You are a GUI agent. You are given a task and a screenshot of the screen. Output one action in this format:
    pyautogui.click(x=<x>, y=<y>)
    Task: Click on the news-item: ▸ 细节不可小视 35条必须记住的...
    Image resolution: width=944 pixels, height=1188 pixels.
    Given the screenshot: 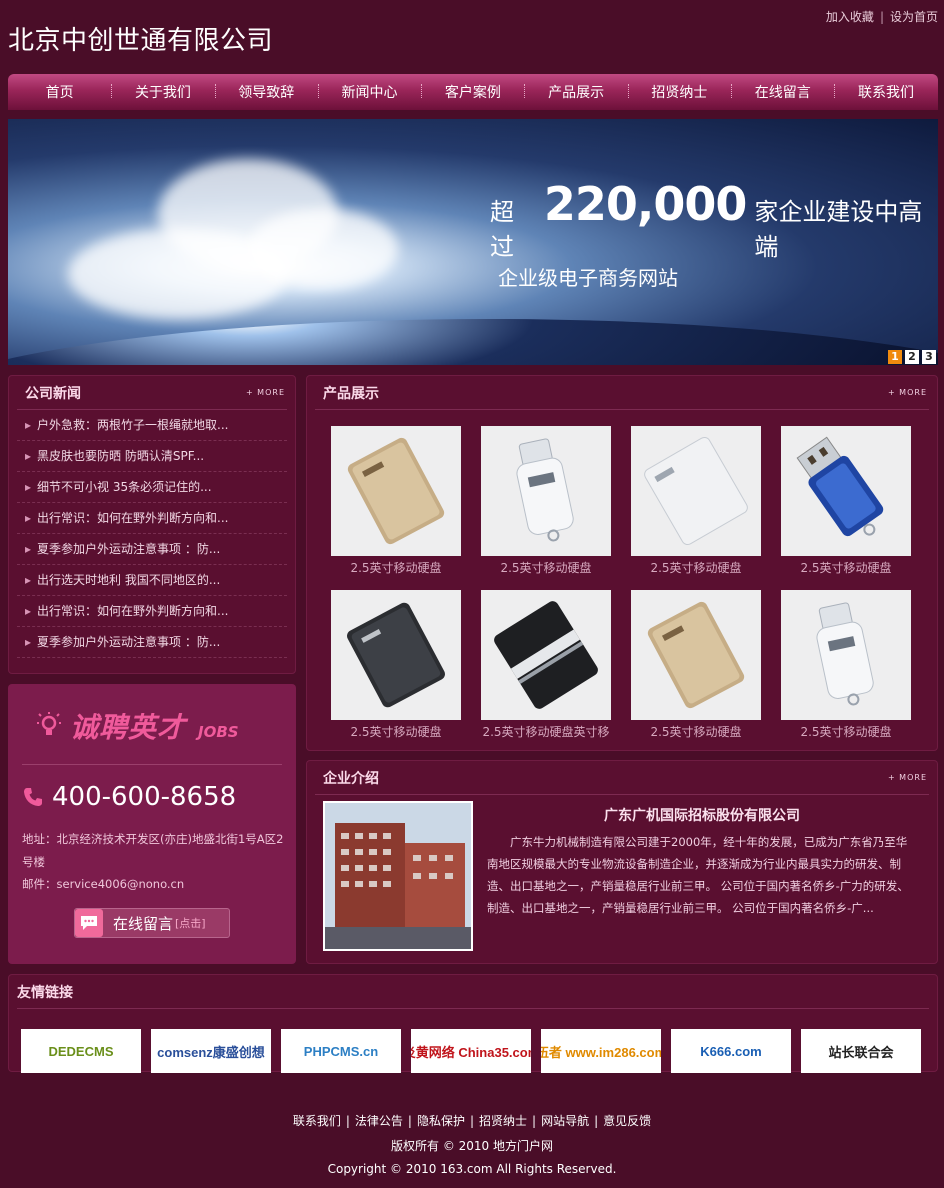 What is the action you would take?
    pyautogui.click(x=152, y=487)
    